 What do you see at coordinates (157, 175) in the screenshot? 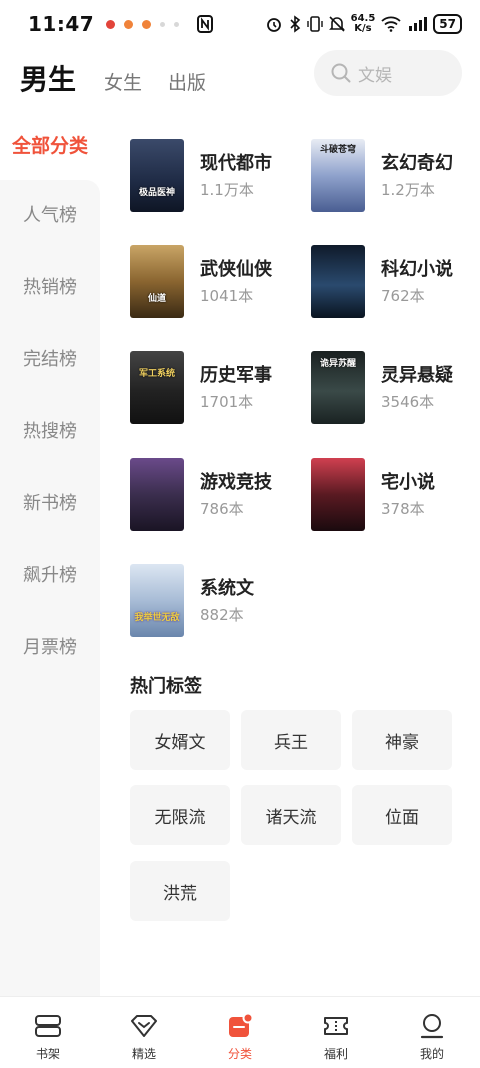
I see `book-cover: 极品医神` at bounding box center [157, 175].